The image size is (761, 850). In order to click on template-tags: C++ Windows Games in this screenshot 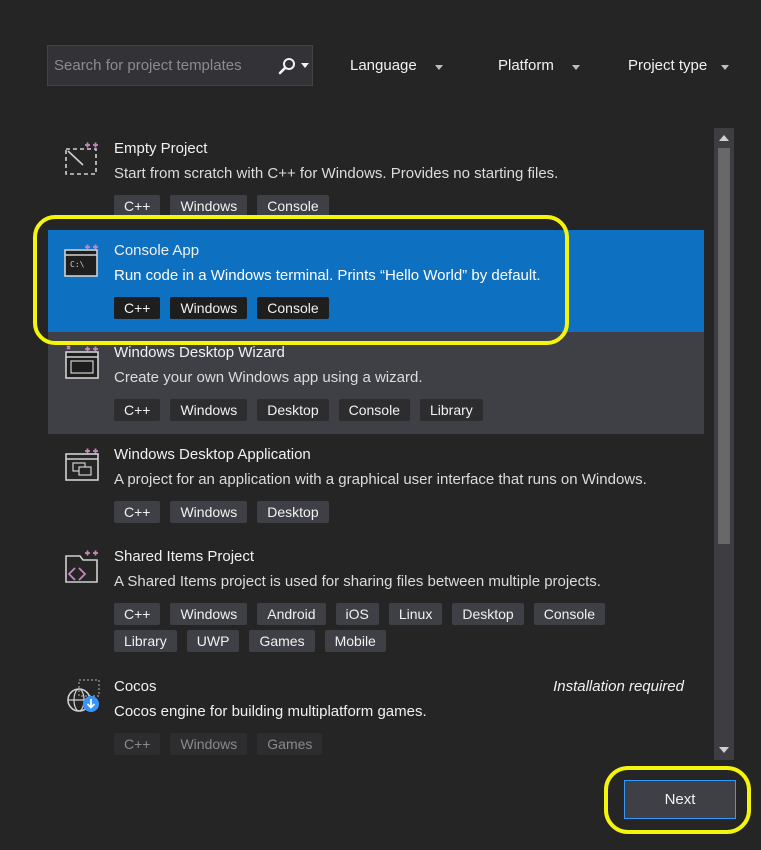, I will do `click(394, 744)`.